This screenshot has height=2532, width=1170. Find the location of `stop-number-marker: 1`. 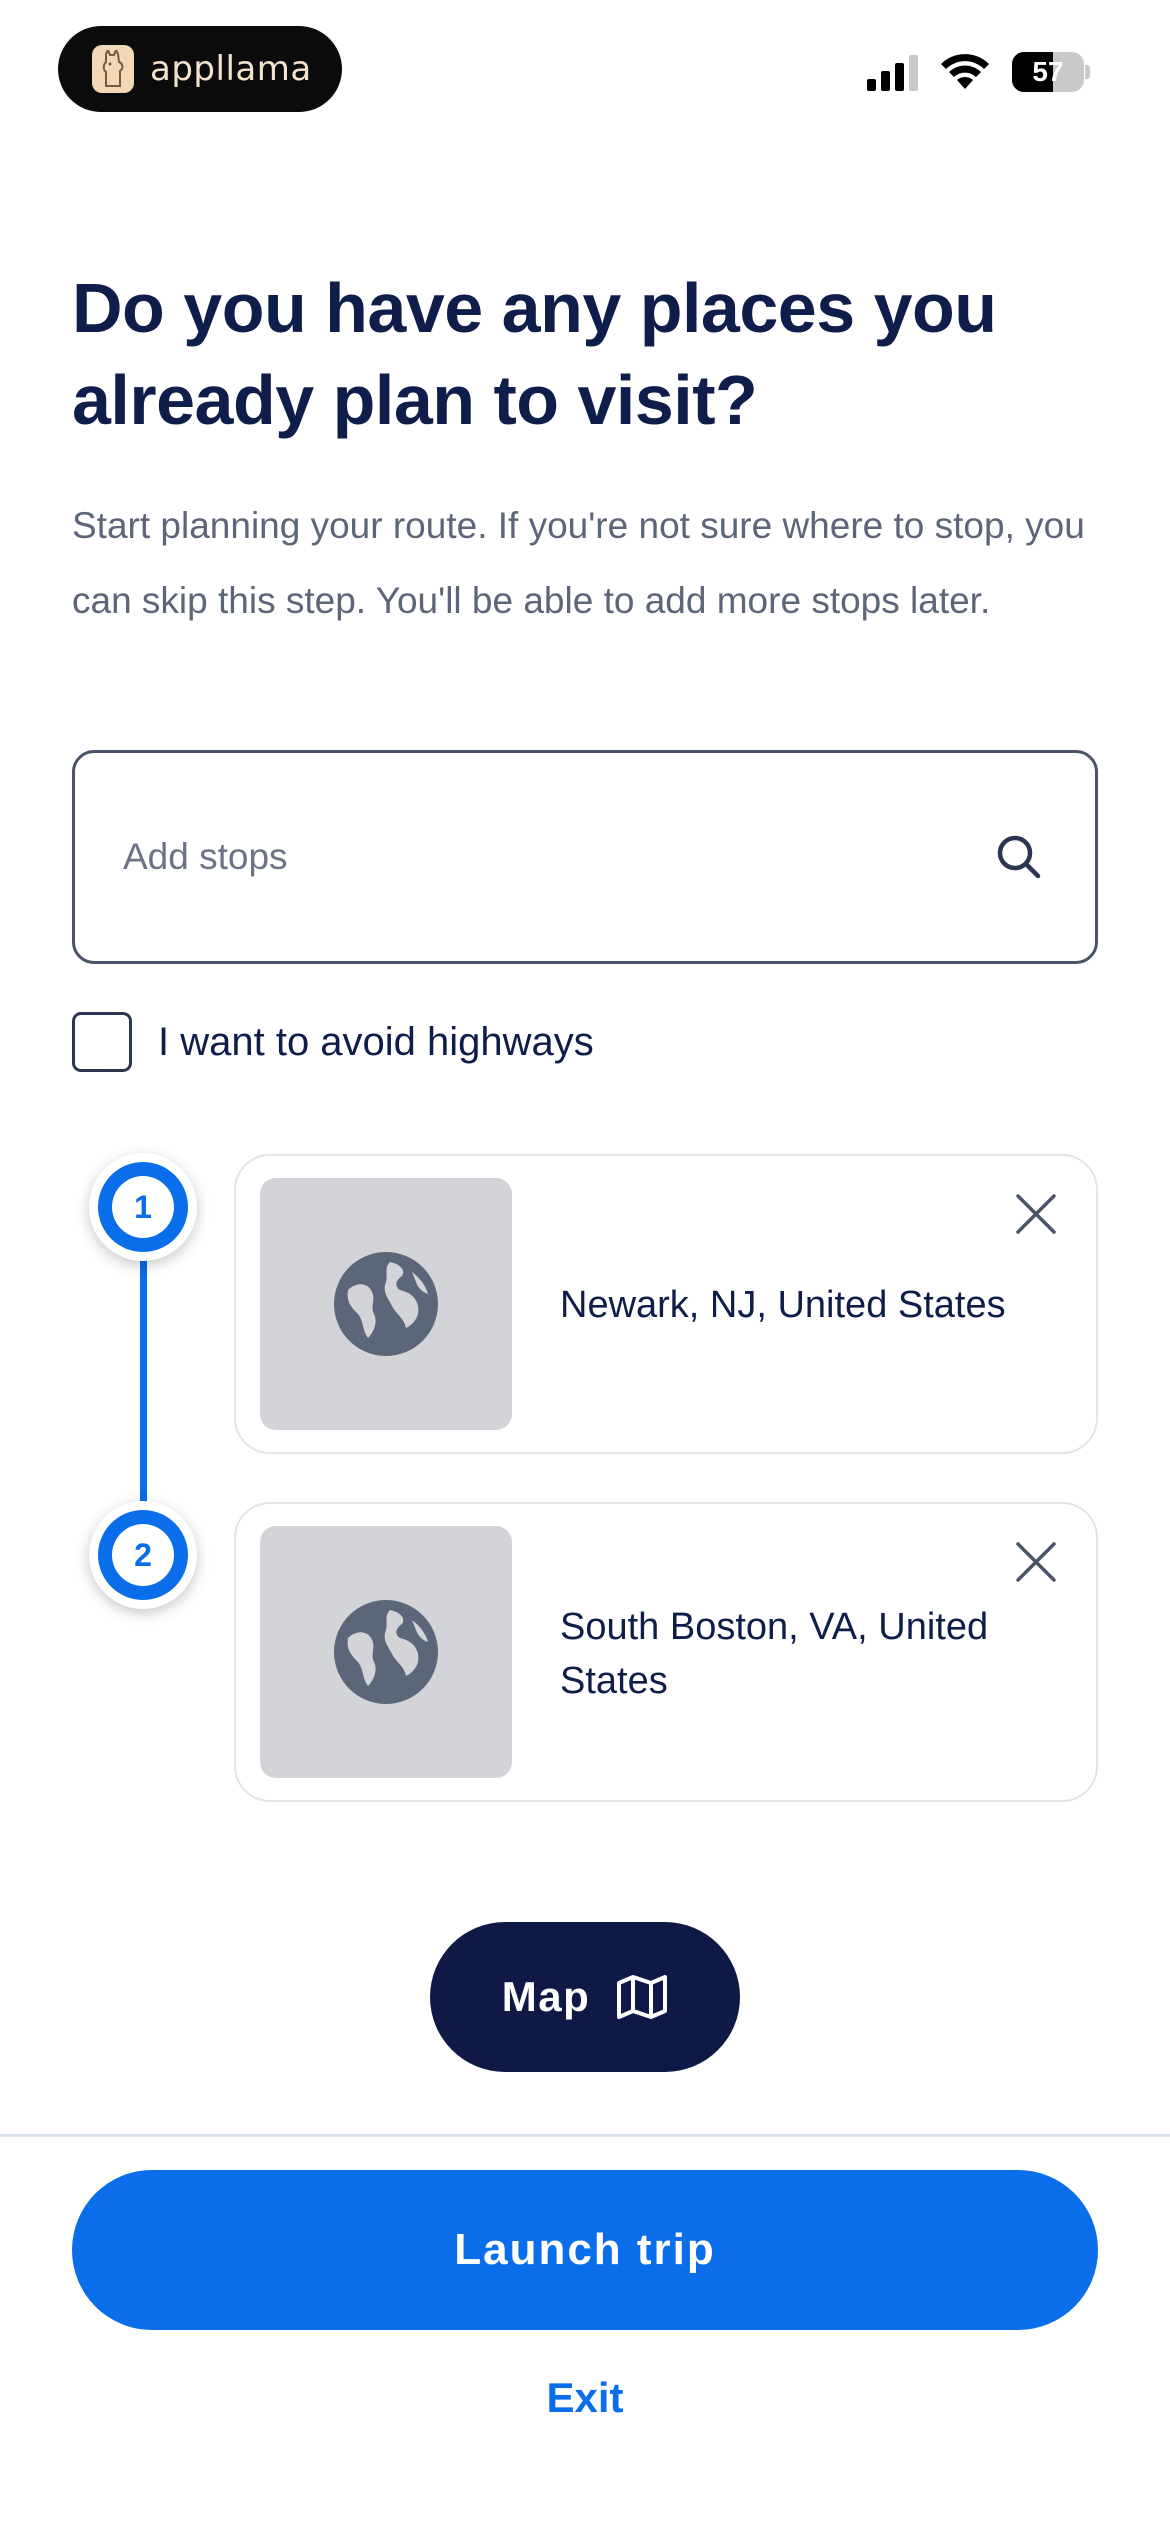

stop-number-marker: 1 is located at coordinates (143, 1207).